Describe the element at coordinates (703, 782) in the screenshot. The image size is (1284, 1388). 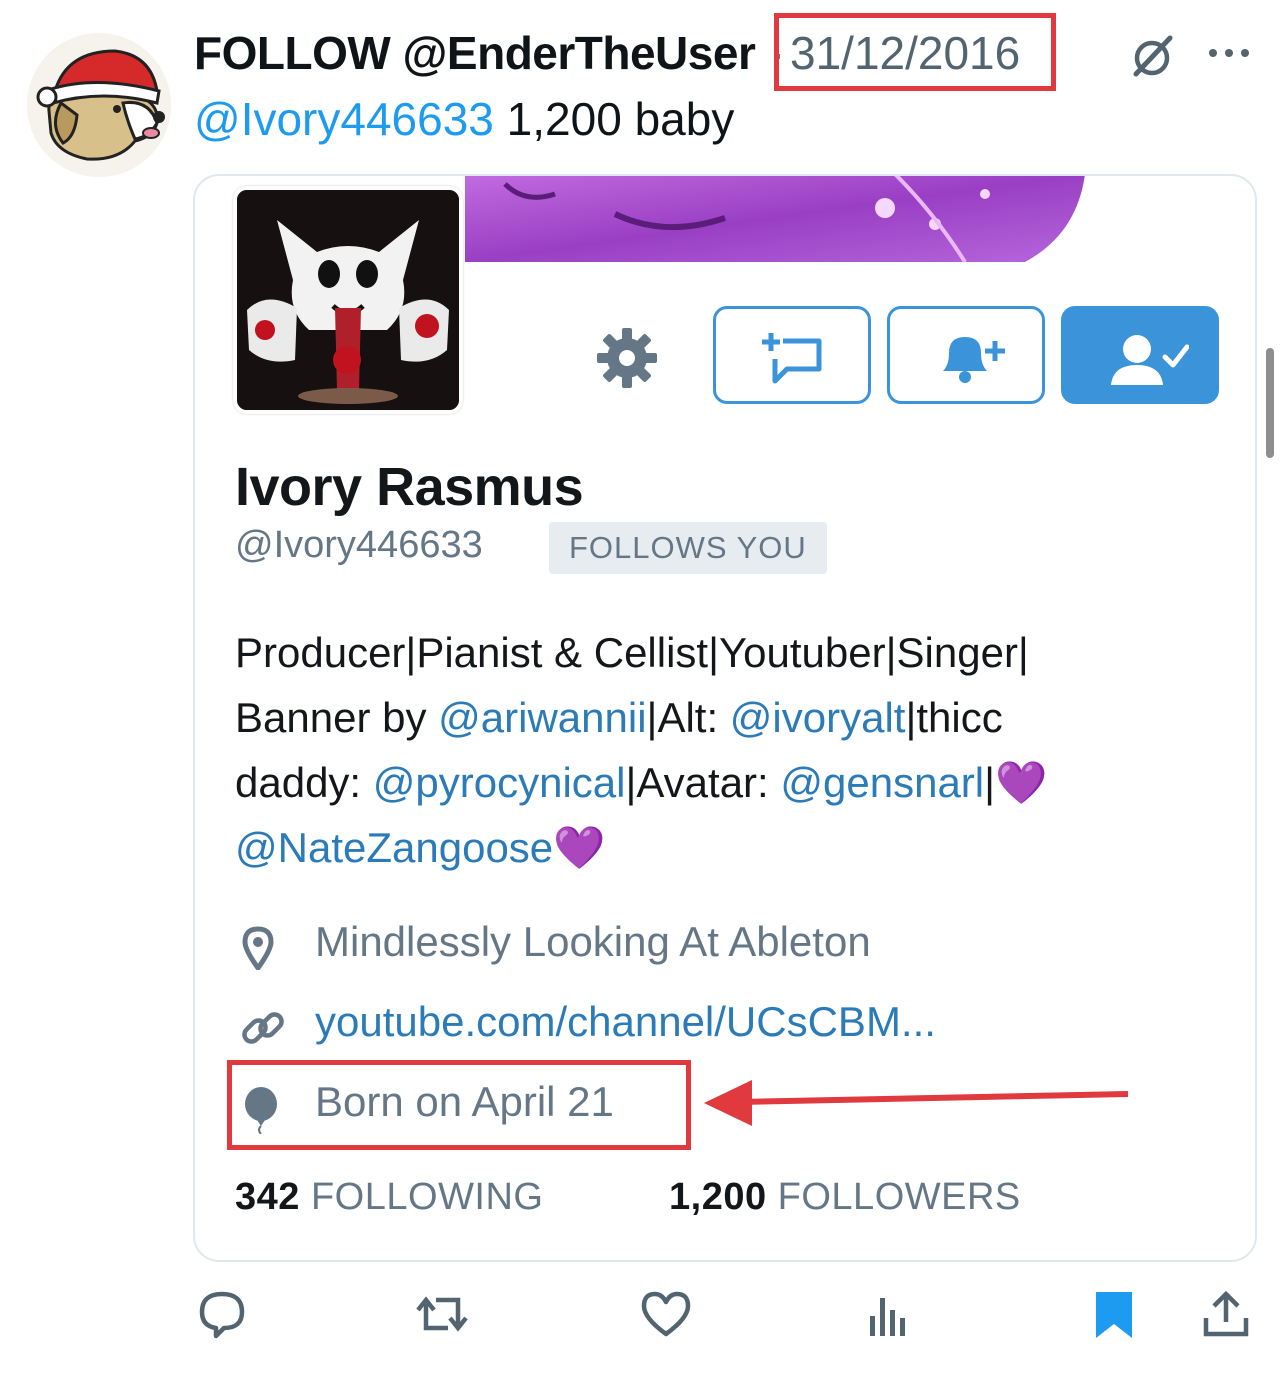
I see `bio-text: |Avatar:` at that location.